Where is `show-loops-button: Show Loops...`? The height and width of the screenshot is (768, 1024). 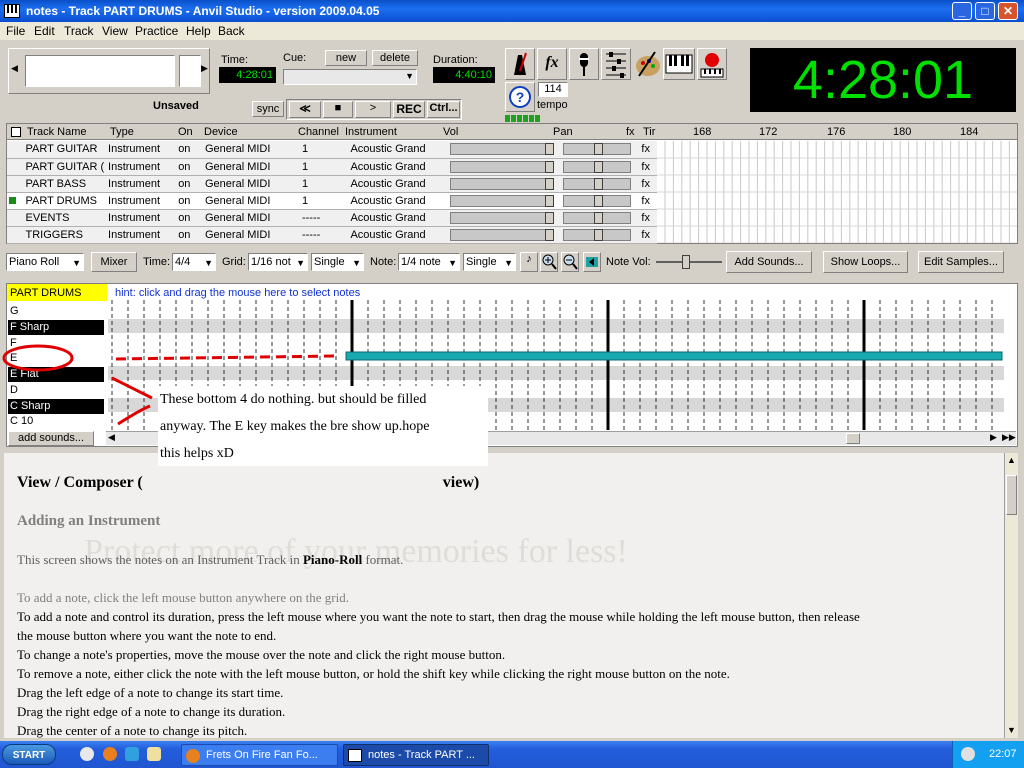 show-loops-button: Show Loops... is located at coordinates (865, 262).